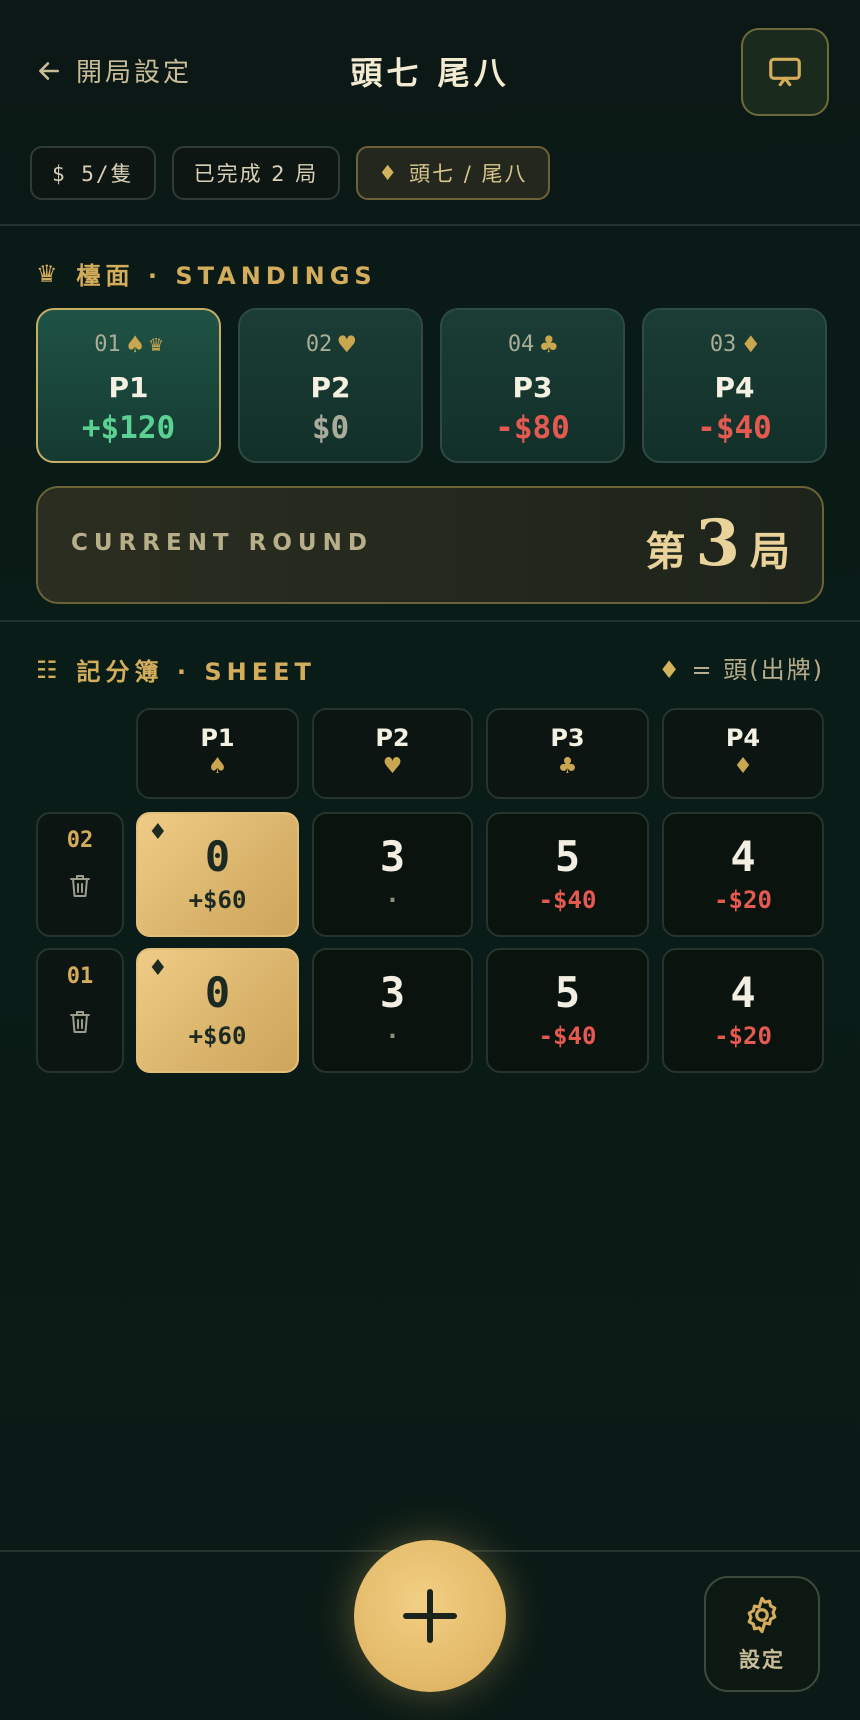 Image resolution: width=860 pixels, height=1720 pixels. I want to click on round-number: 3, so click(717, 543).